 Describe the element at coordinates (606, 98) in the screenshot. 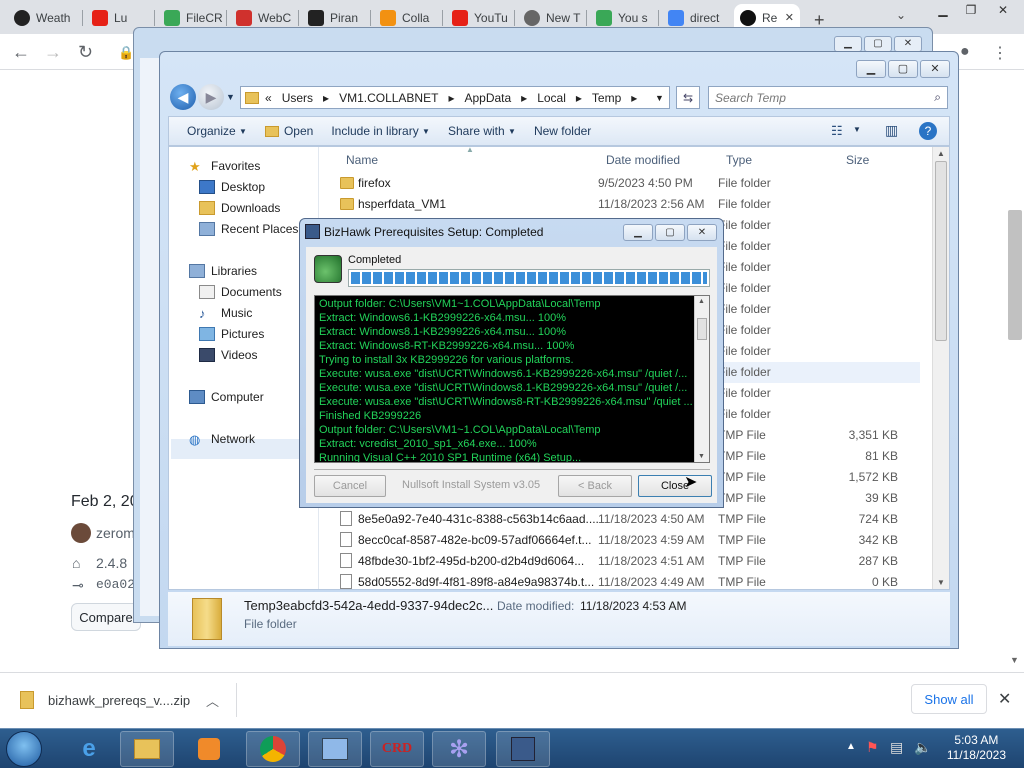

I see `breadcrumb-temp: Temp` at that location.